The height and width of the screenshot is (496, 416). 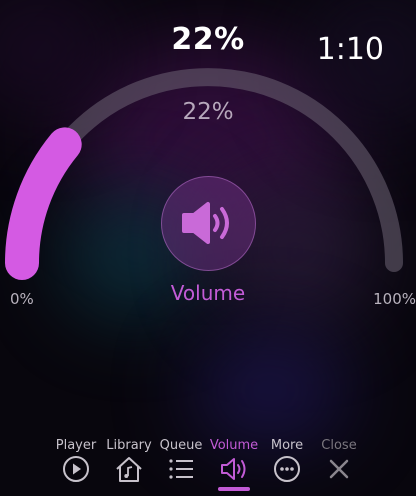 What do you see at coordinates (287, 469) in the screenshot?
I see `more-circle-icon` at bounding box center [287, 469].